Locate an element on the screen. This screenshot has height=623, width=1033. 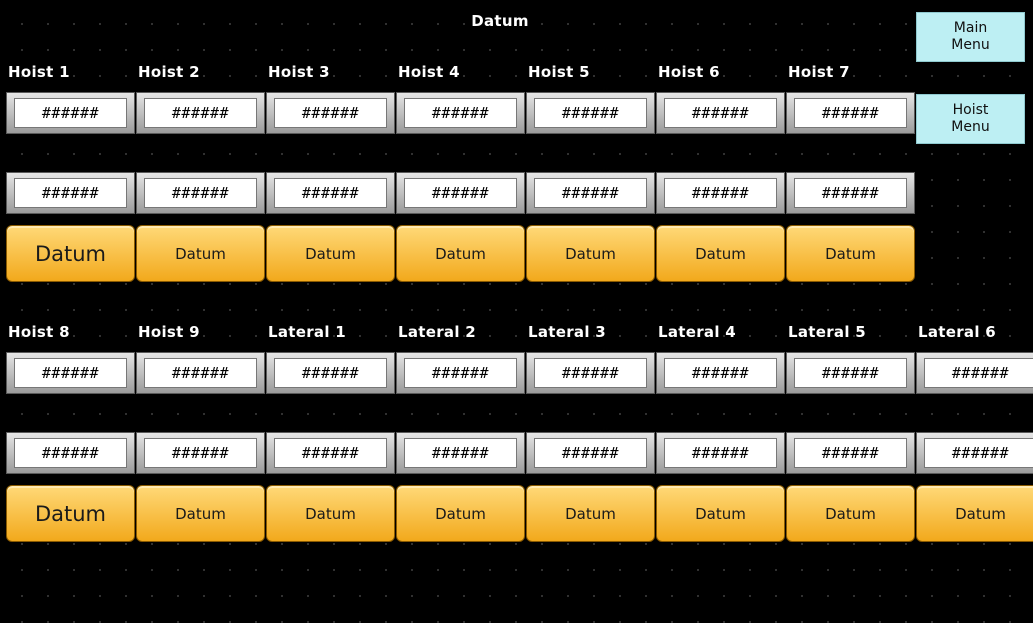
hoist-6-datum-display: ###### is located at coordinates (720, 193).